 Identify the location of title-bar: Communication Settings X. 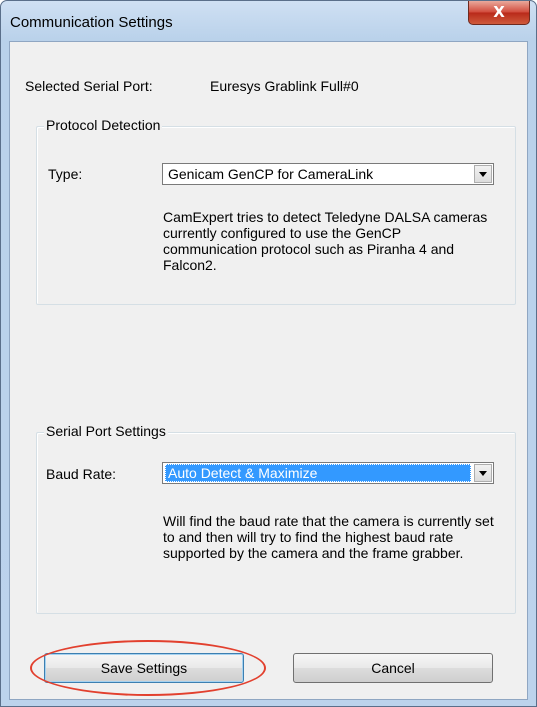
(268, 21).